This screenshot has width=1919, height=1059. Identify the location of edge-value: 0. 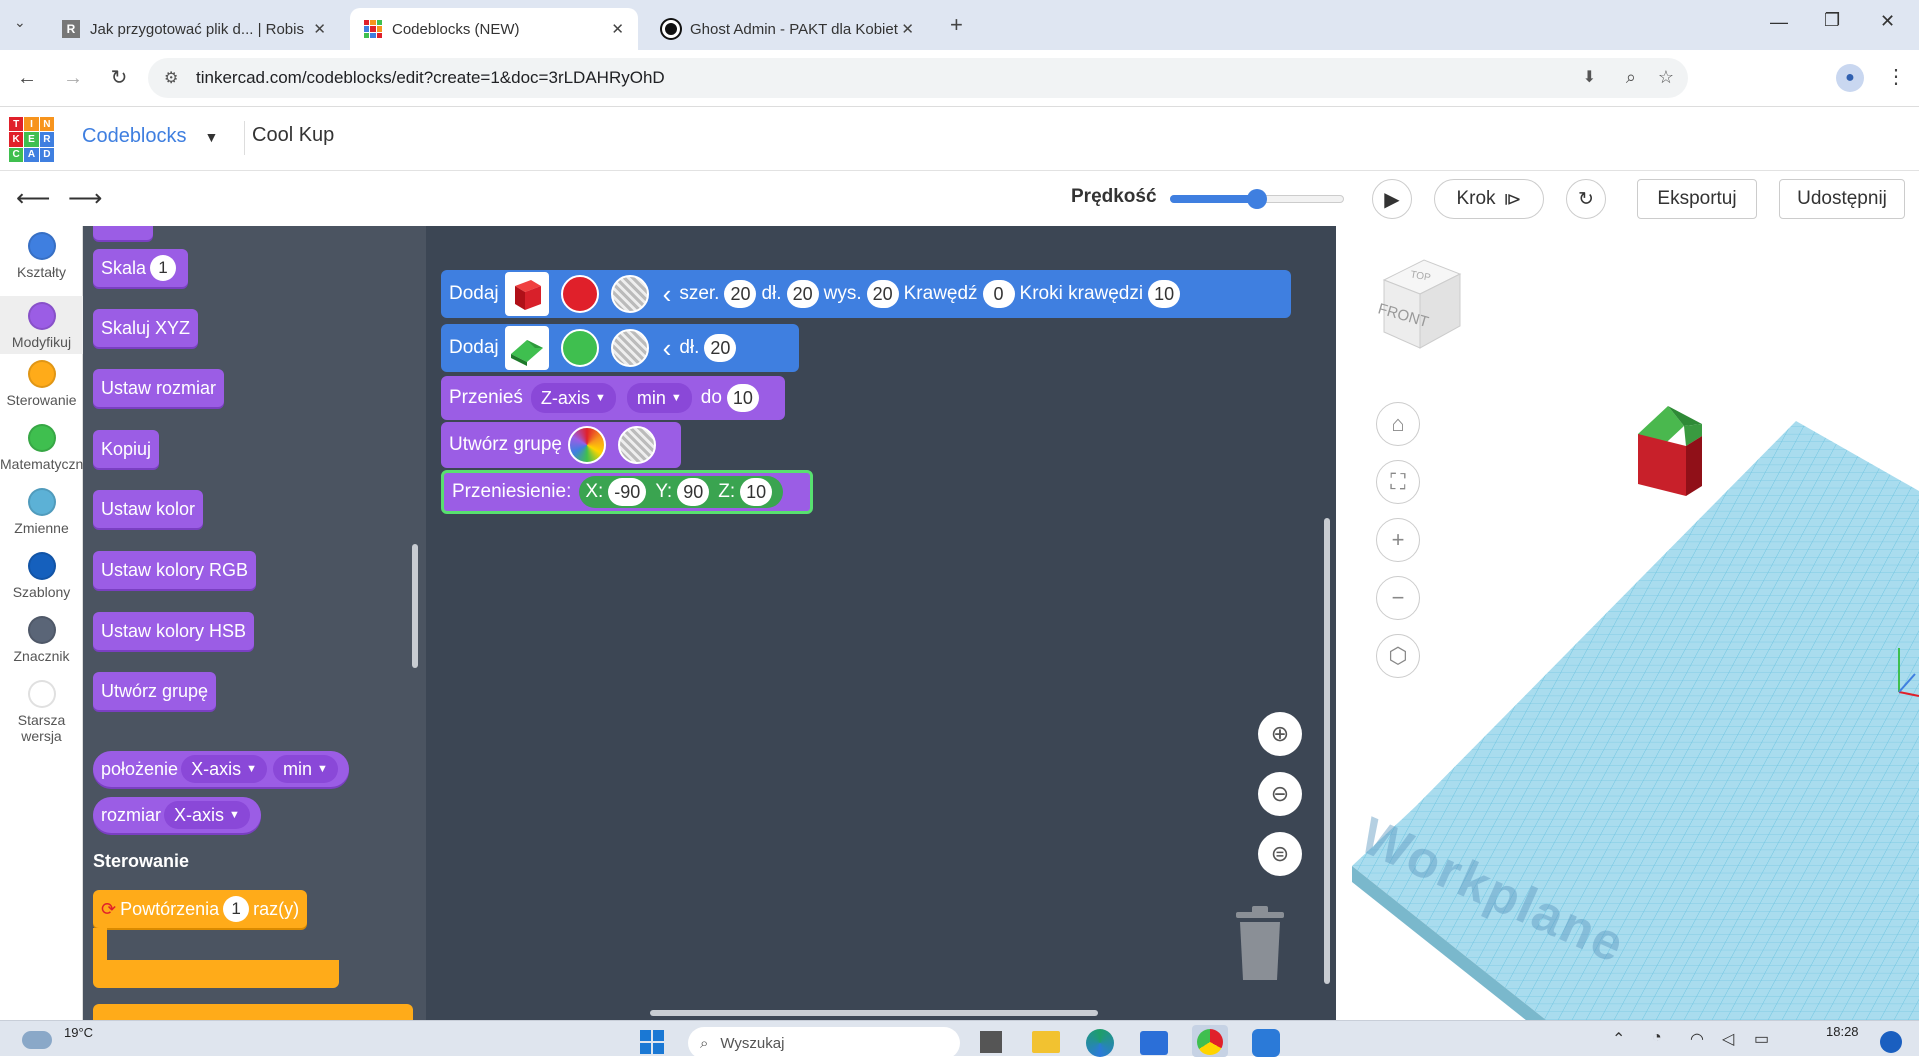
(998, 294).